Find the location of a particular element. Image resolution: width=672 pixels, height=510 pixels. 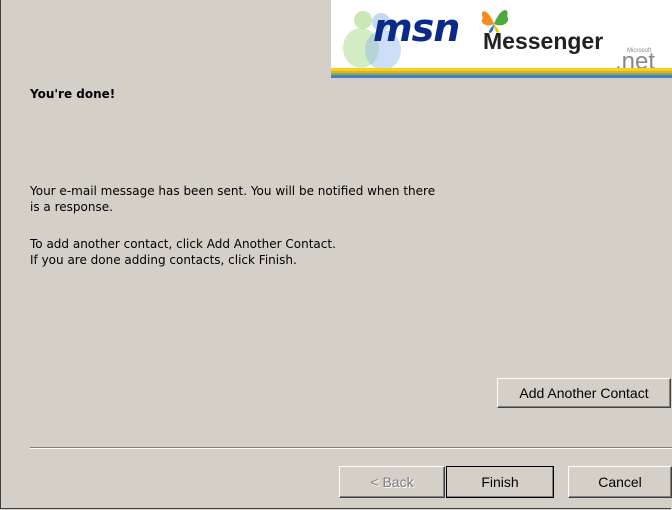

msn-messenger-banner: msn Messenger Microsoft .net is located at coordinates (501, 39).